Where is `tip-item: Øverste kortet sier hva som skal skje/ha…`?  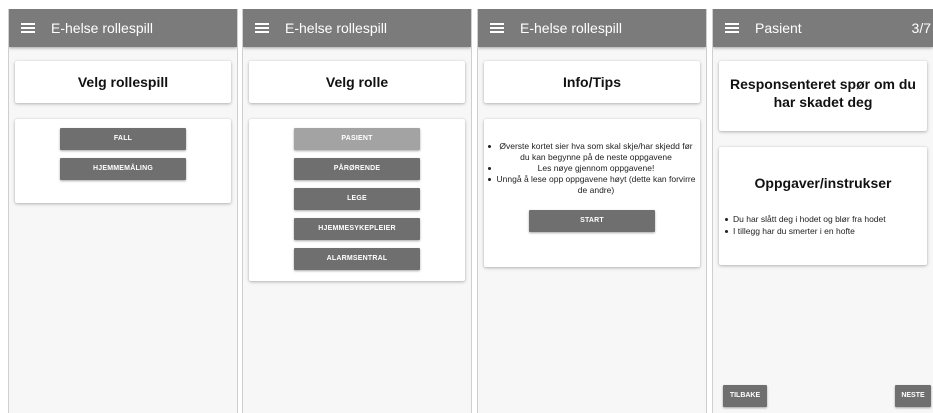
tip-item: Øverste kortet sier hva som skal skje/ha… is located at coordinates (592, 152).